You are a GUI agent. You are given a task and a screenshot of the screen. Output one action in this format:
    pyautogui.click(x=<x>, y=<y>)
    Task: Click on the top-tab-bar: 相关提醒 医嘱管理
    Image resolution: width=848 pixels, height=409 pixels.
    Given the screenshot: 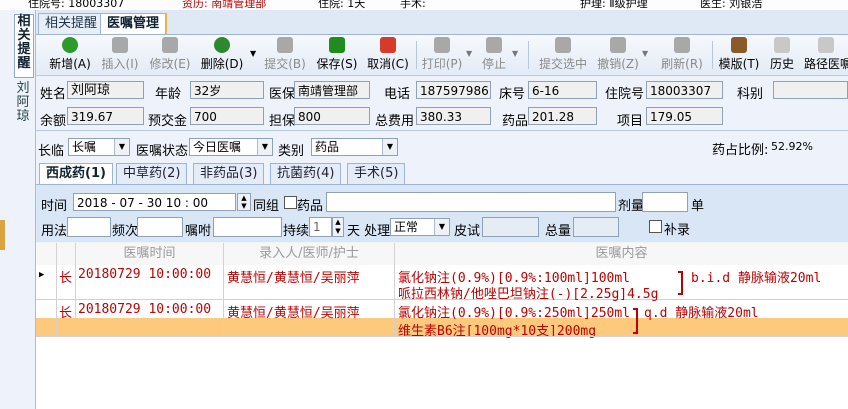 What is the action you would take?
    pyautogui.click(x=442, y=22)
    